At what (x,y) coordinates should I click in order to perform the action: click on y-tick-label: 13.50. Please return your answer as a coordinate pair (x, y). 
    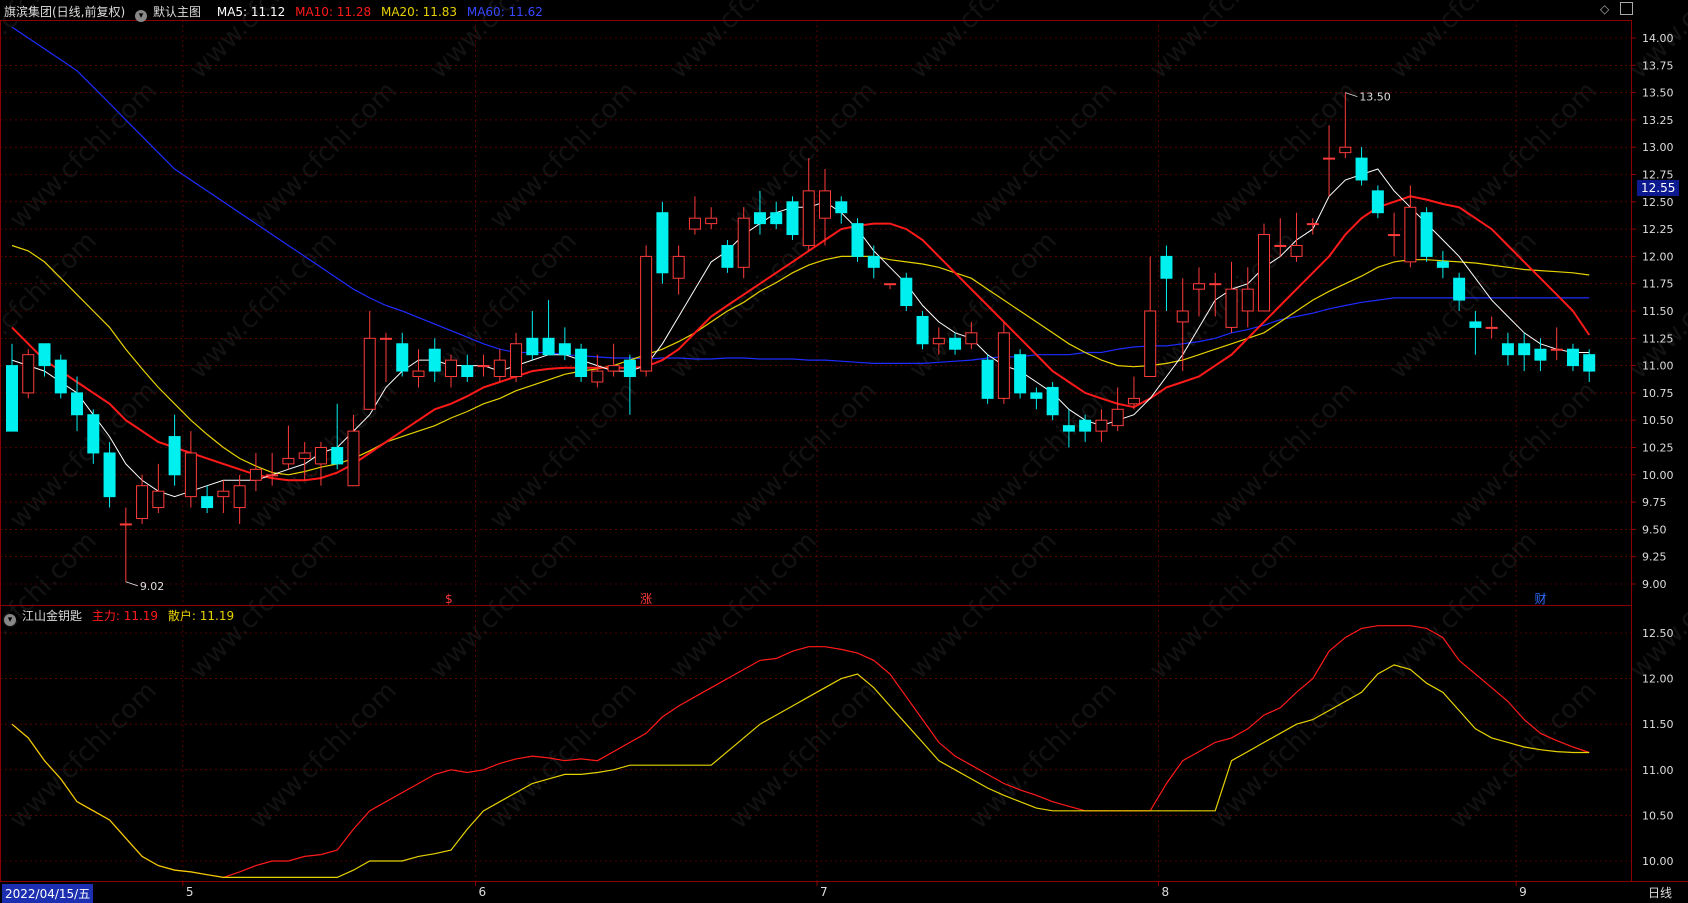
    Looking at the image, I should click on (1658, 93).